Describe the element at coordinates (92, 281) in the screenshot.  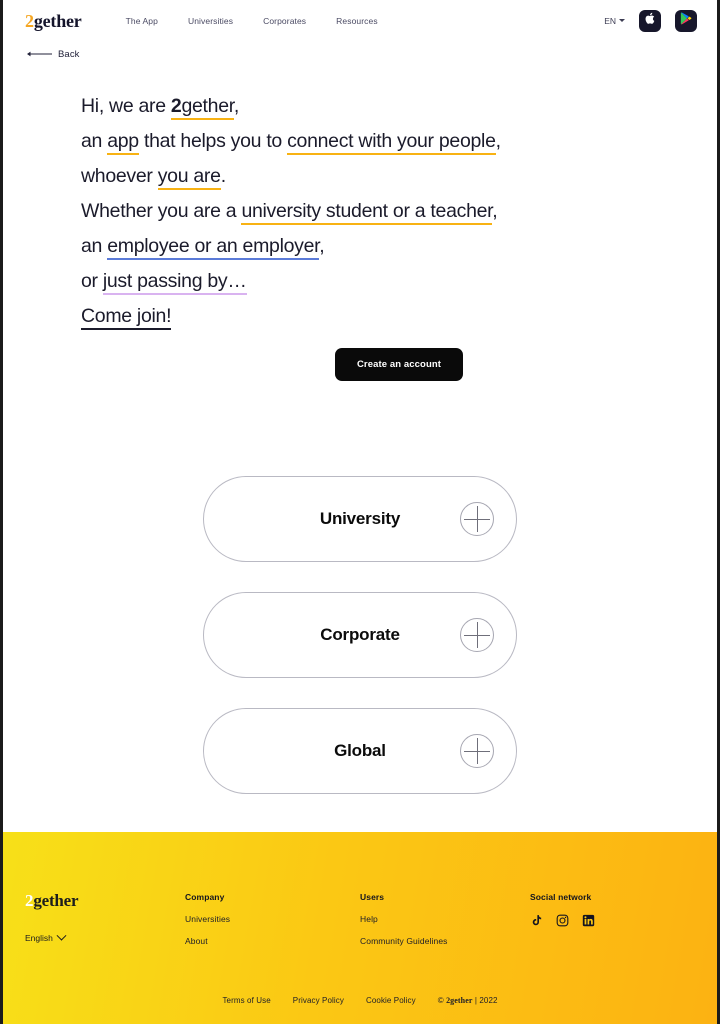
I see `hero-text-plain: or` at that location.